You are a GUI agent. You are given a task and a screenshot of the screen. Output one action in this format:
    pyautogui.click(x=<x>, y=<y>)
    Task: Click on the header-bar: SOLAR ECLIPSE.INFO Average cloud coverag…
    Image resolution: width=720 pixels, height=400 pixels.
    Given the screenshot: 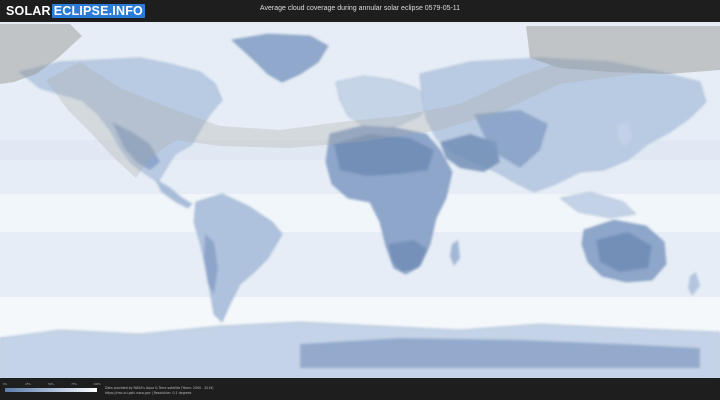 What is the action you would take?
    pyautogui.click(x=360, y=11)
    